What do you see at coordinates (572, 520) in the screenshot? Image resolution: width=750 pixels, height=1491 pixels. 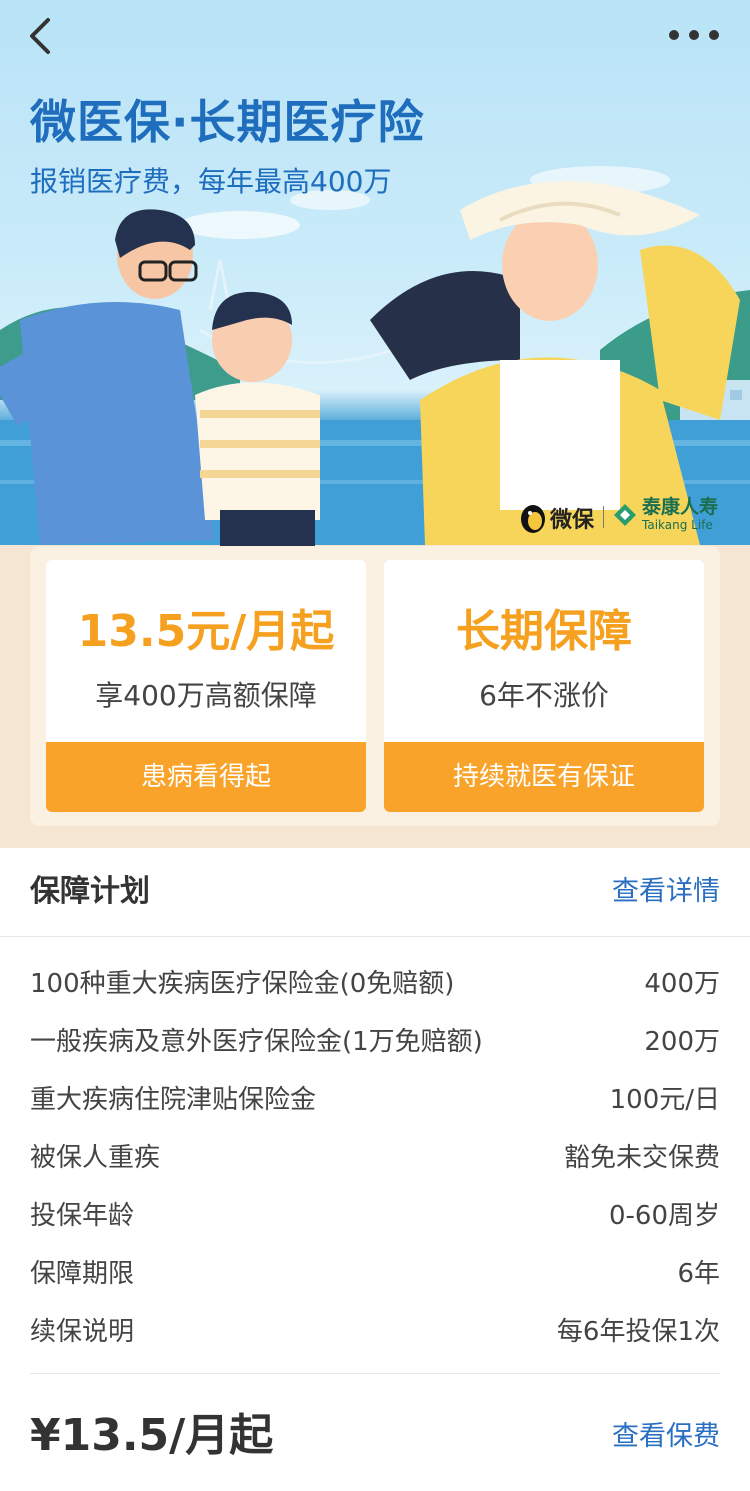 I see `weibao-label: 微保` at bounding box center [572, 520].